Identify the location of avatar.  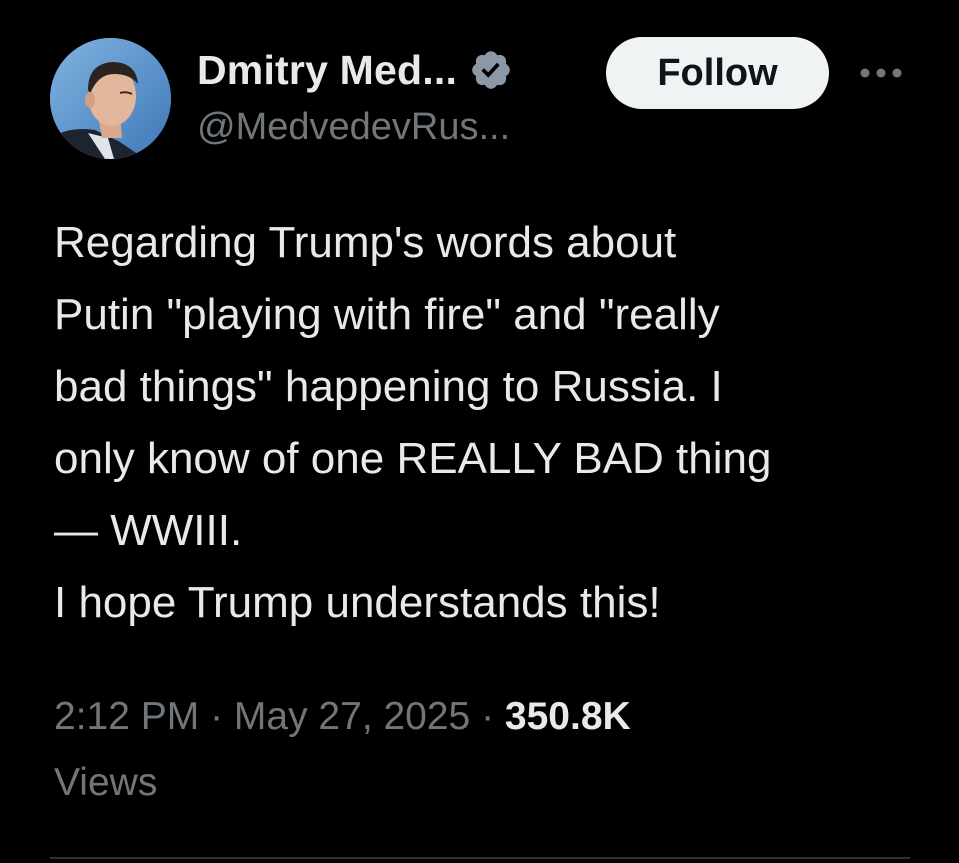
(110, 98).